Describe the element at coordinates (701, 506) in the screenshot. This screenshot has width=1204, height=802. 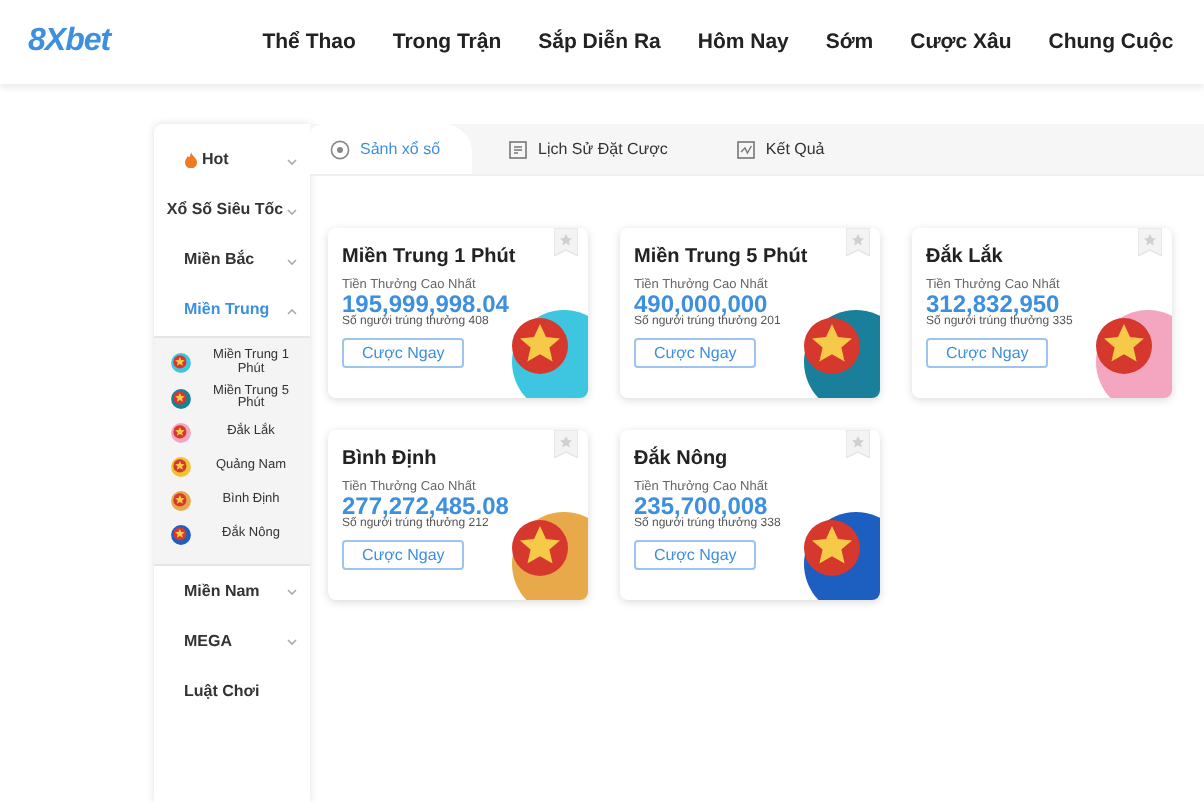
I see `prize-amount: 235,700,008` at that location.